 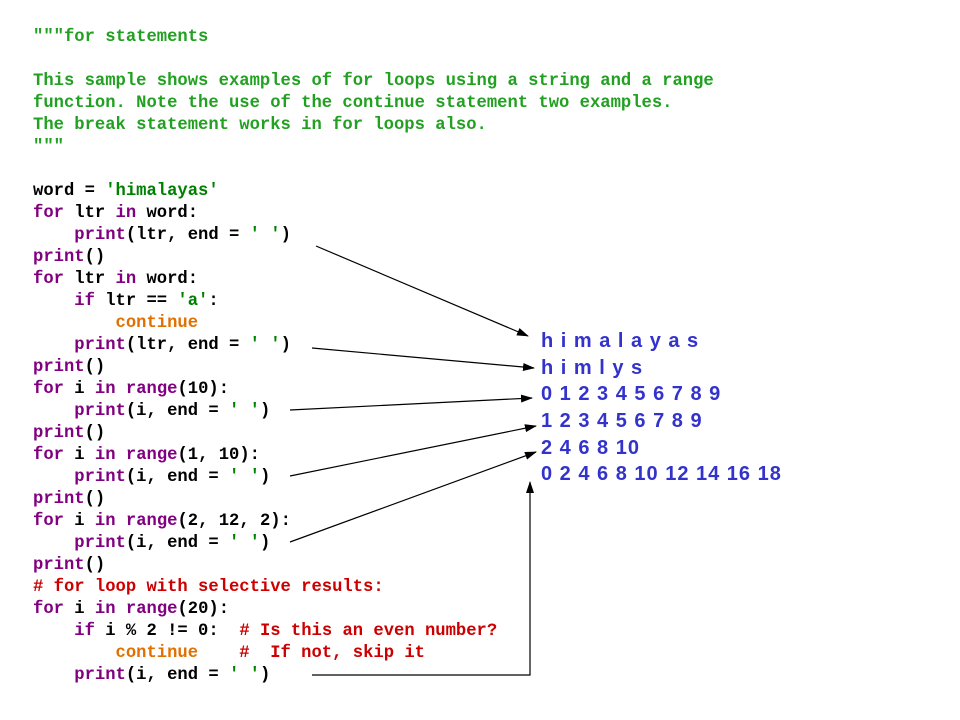 What do you see at coordinates (423, 578) in the screenshot?
I see `arrow-selective` at bounding box center [423, 578].